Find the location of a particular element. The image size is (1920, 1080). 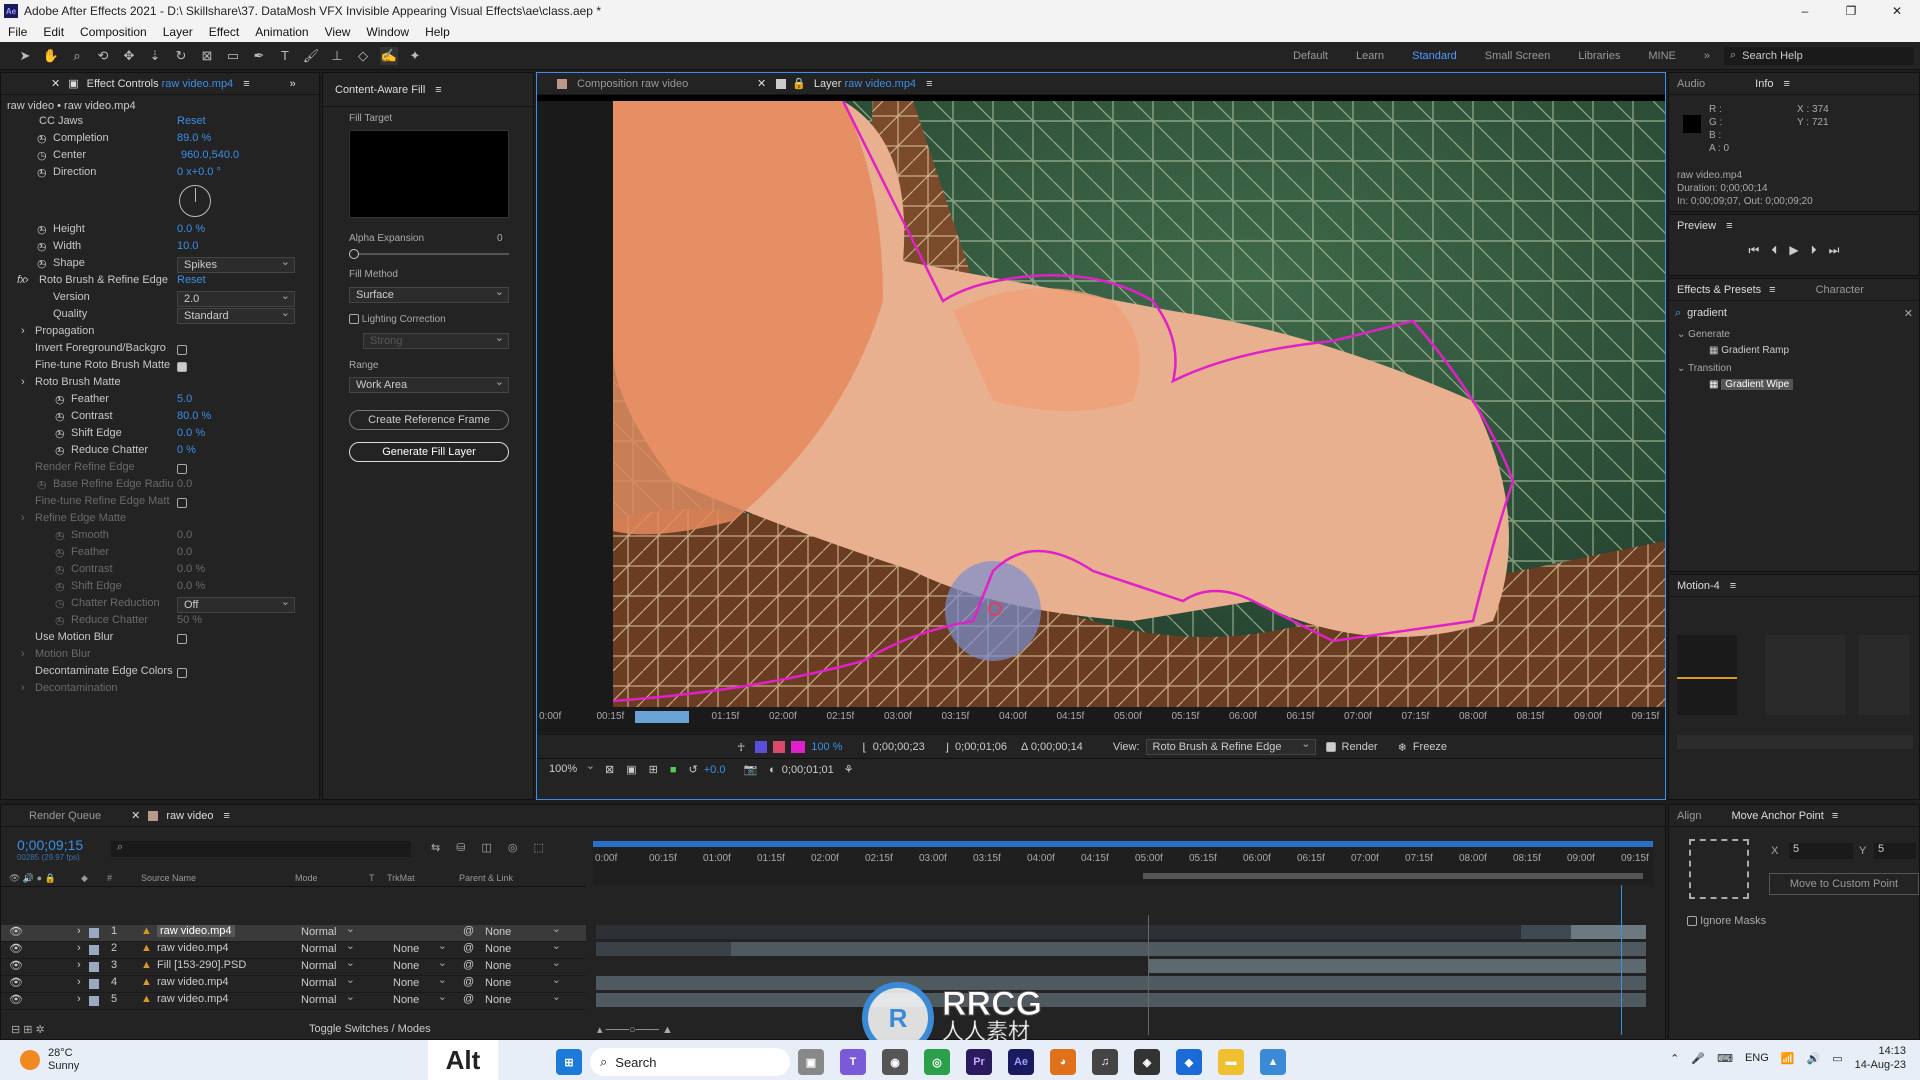

effect-row-value: 0.0 % is located at coordinates (191, 569).